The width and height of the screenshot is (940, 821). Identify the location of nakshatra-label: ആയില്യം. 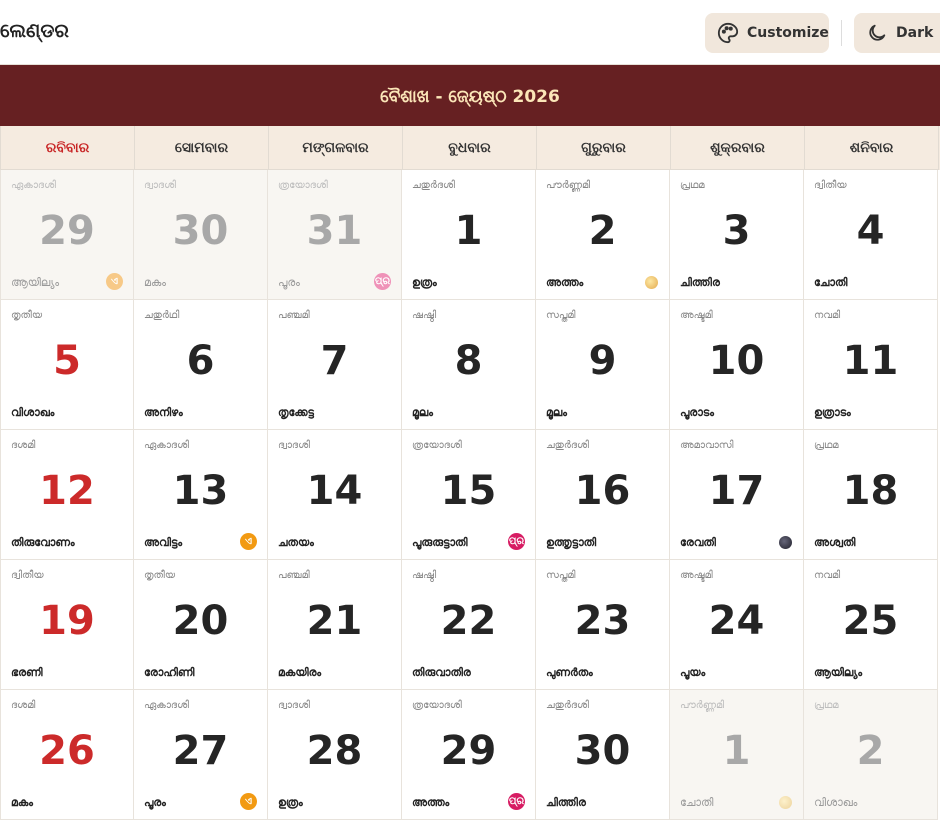
(838, 672).